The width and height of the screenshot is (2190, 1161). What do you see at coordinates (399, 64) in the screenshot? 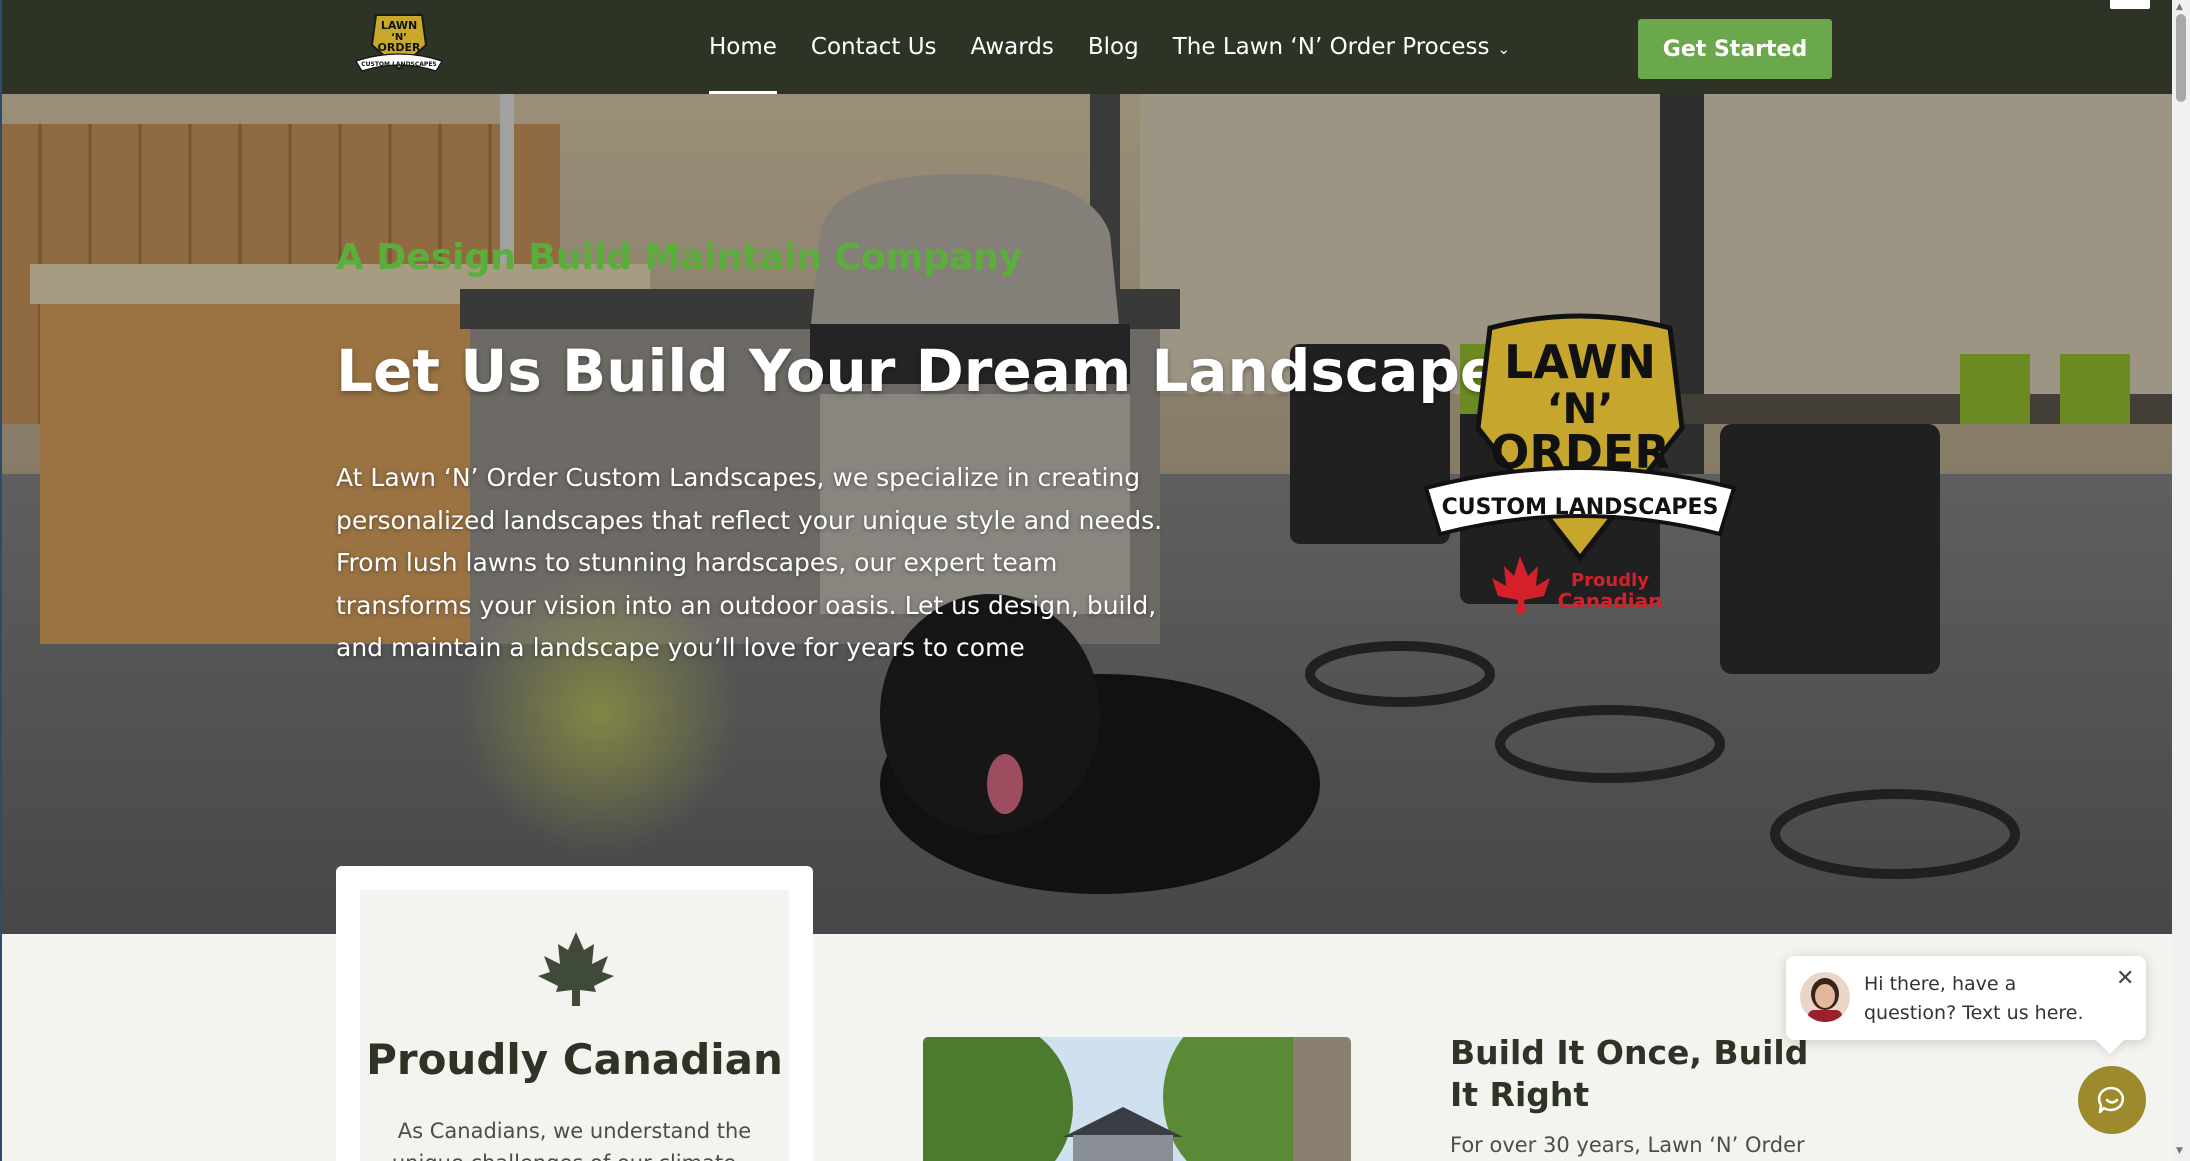
I see `svg-text: CUSTOM LANDSCAPES` at bounding box center [399, 64].